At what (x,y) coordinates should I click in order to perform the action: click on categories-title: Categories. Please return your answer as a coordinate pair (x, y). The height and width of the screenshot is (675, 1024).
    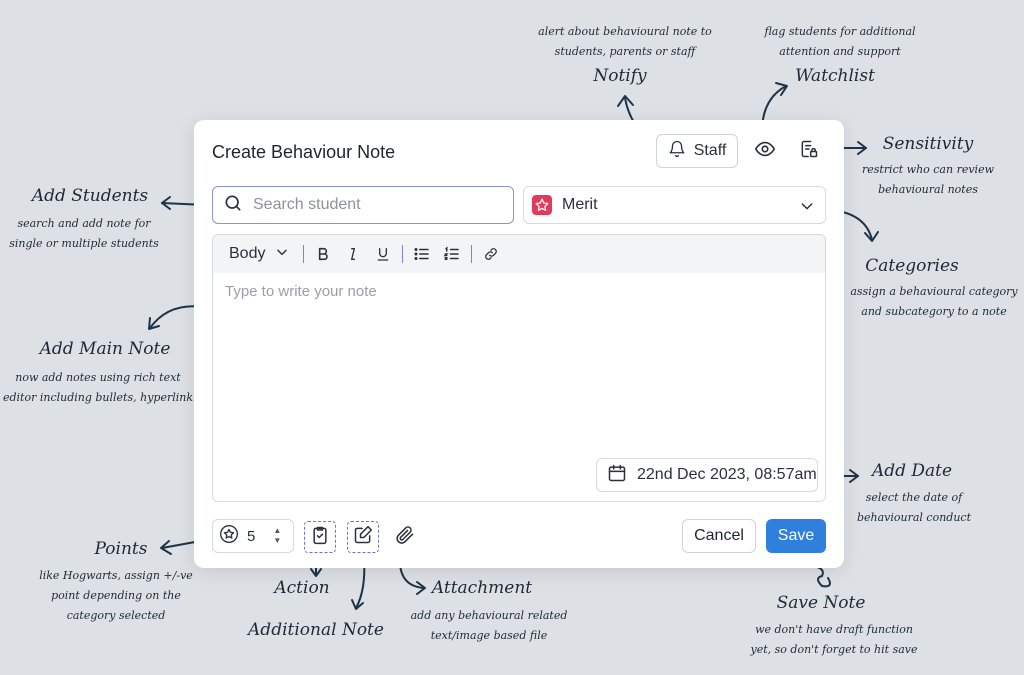
    Looking at the image, I should click on (912, 266).